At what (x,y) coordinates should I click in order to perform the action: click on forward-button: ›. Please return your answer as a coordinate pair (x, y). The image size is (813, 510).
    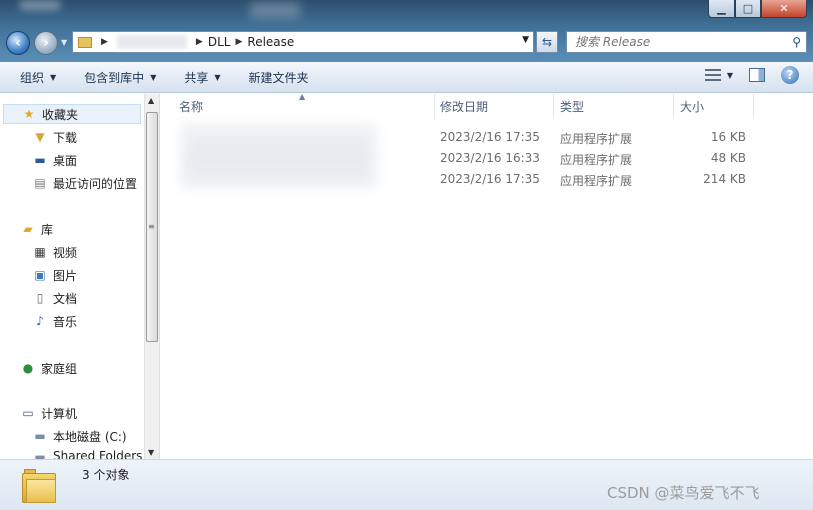
    Looking at the image, I should click on (46, 43).